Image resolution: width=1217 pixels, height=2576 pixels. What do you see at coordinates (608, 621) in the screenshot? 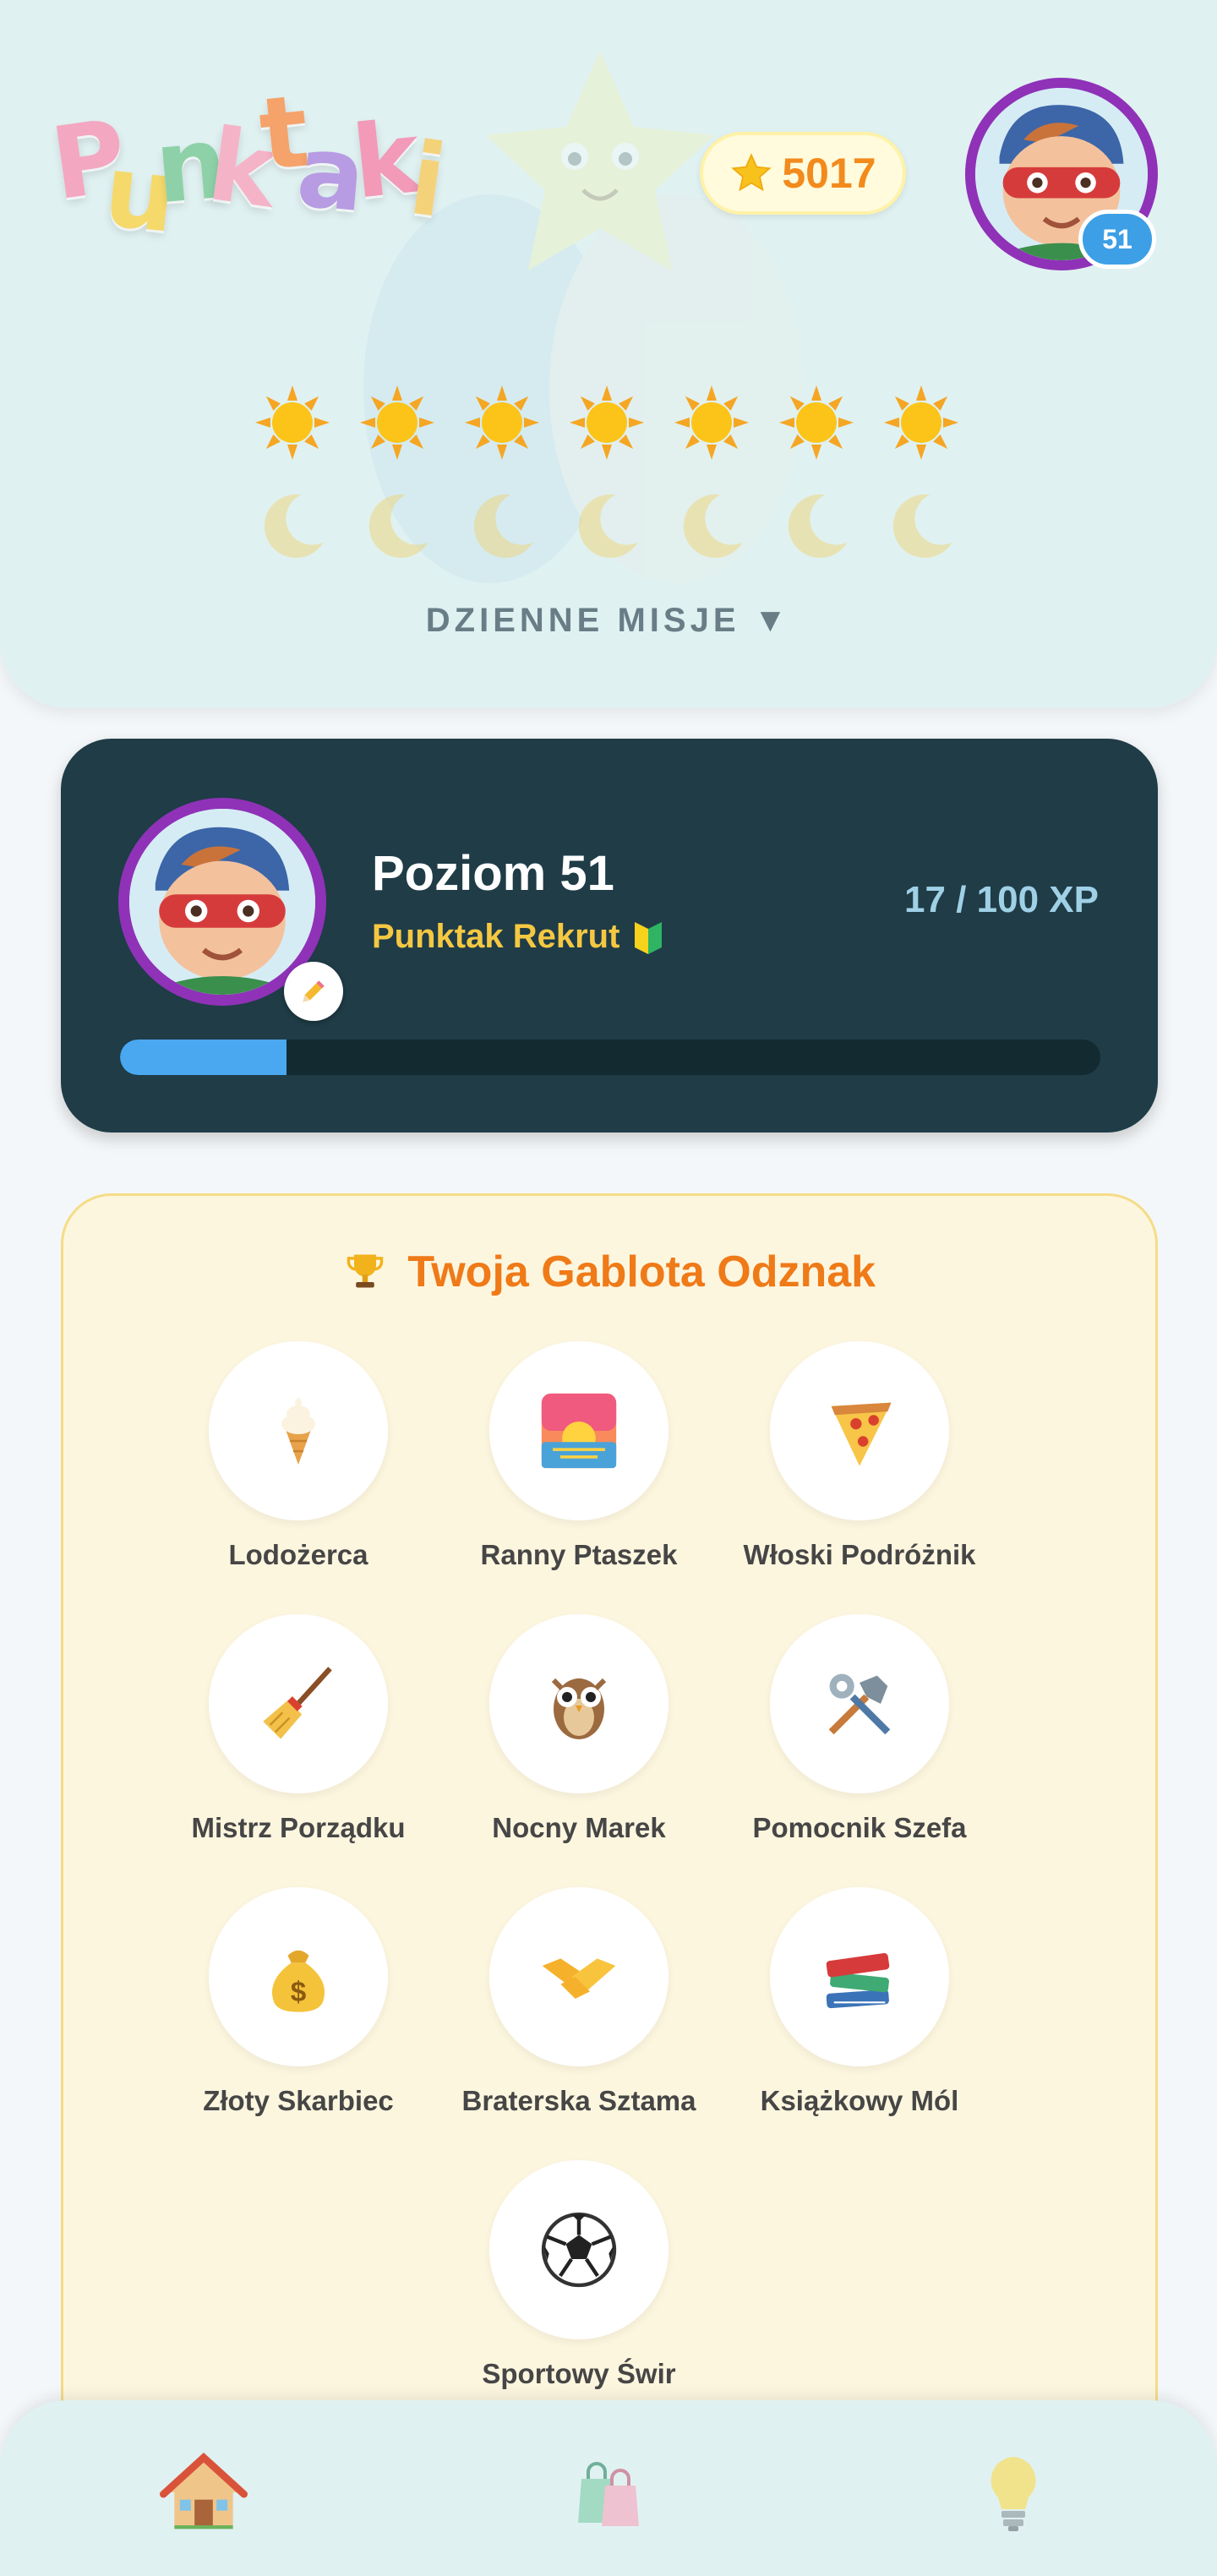
I see `daily-missions-toggle: DZIENNE MISJE ▼` at bounding box center [608, 621].